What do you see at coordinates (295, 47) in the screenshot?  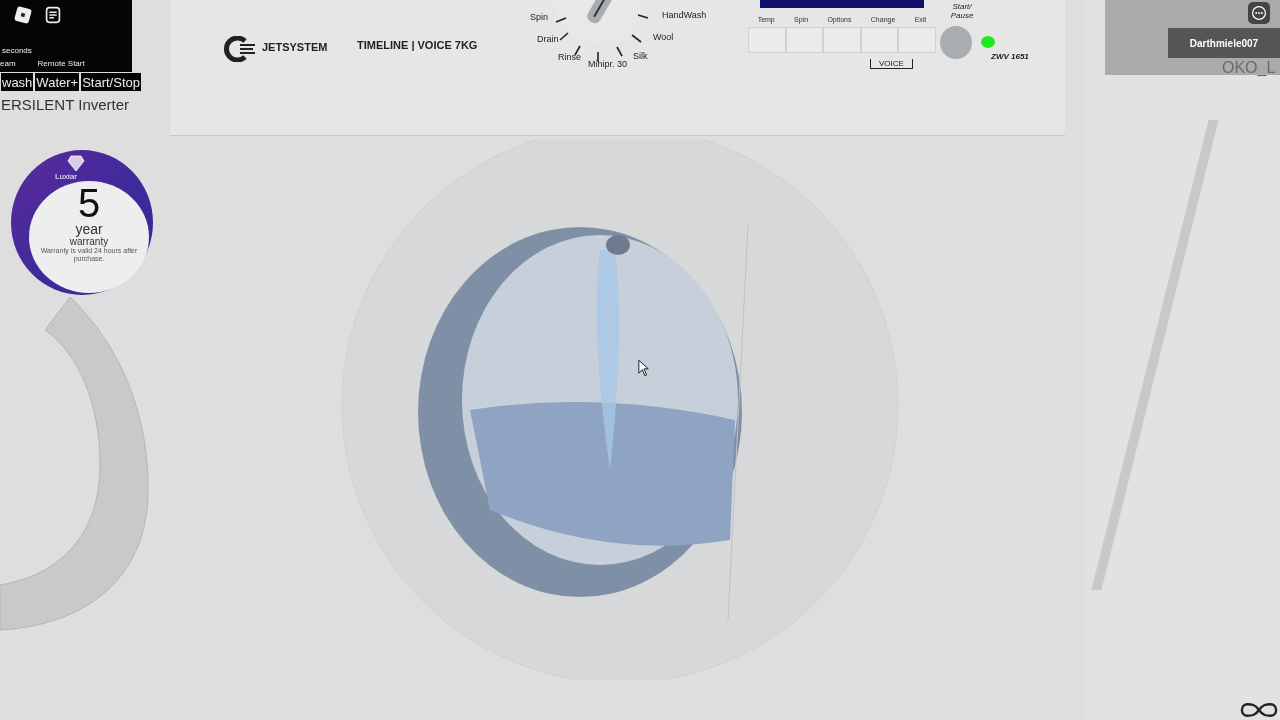 I see `brand-name: JETSYSTEM` at bounding box center [295, 47].